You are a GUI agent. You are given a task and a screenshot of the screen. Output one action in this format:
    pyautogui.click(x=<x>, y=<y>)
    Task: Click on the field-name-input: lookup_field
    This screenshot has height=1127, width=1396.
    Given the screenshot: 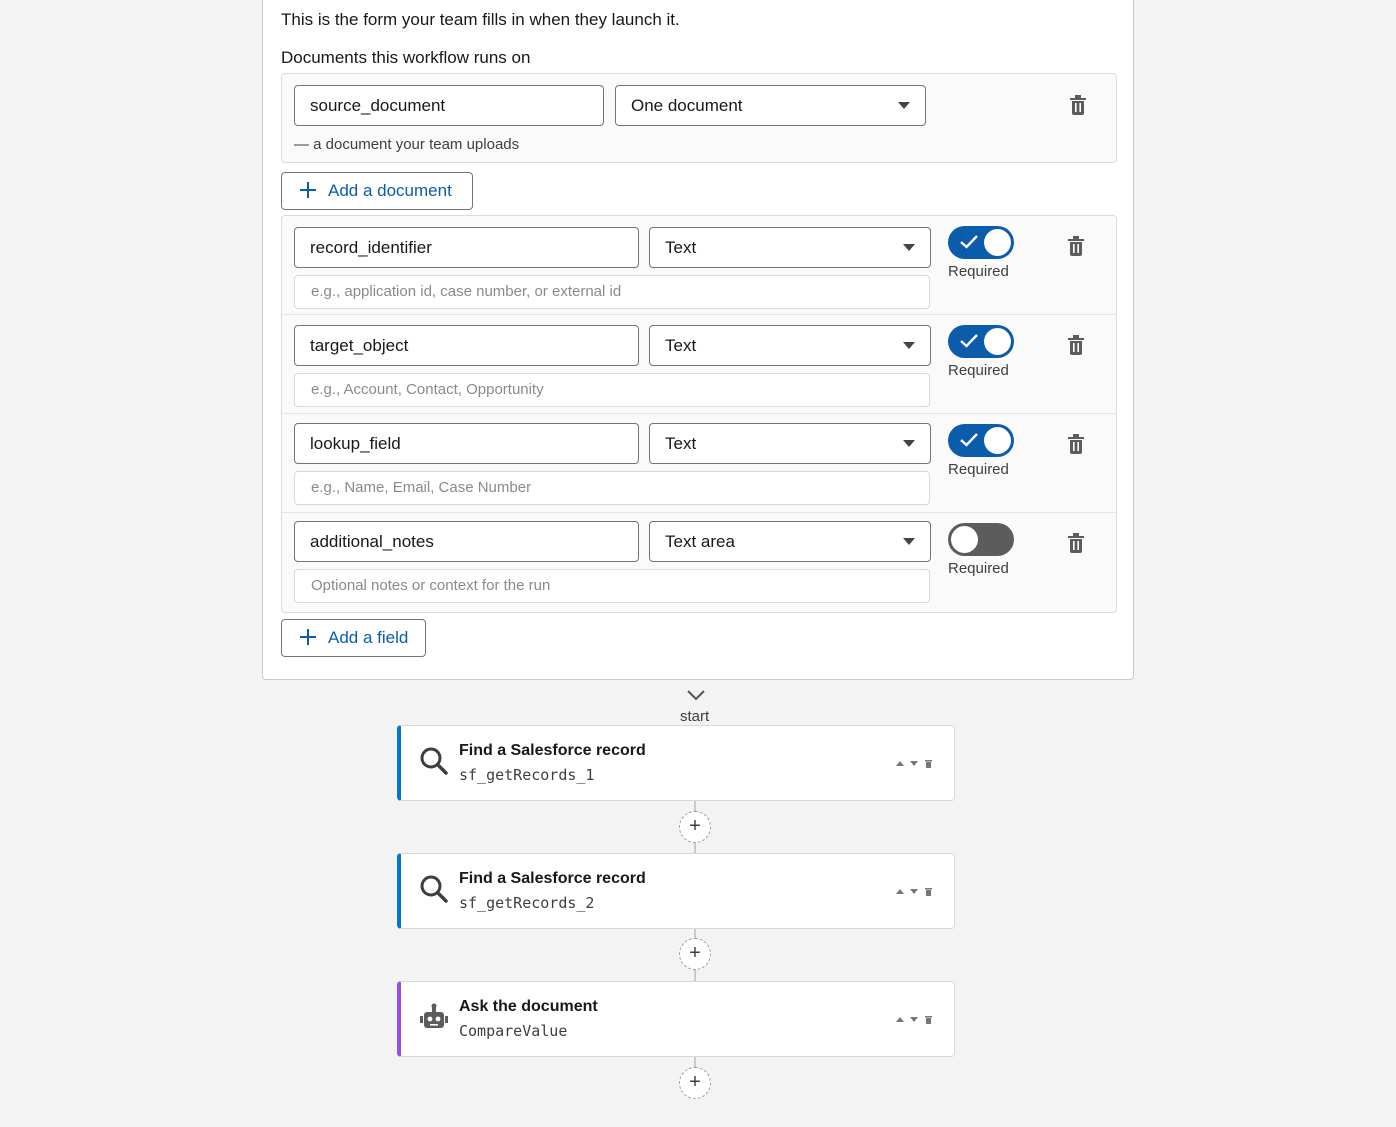 What is the action you would take?
    pyautogui.click(x=466, y=443)
    